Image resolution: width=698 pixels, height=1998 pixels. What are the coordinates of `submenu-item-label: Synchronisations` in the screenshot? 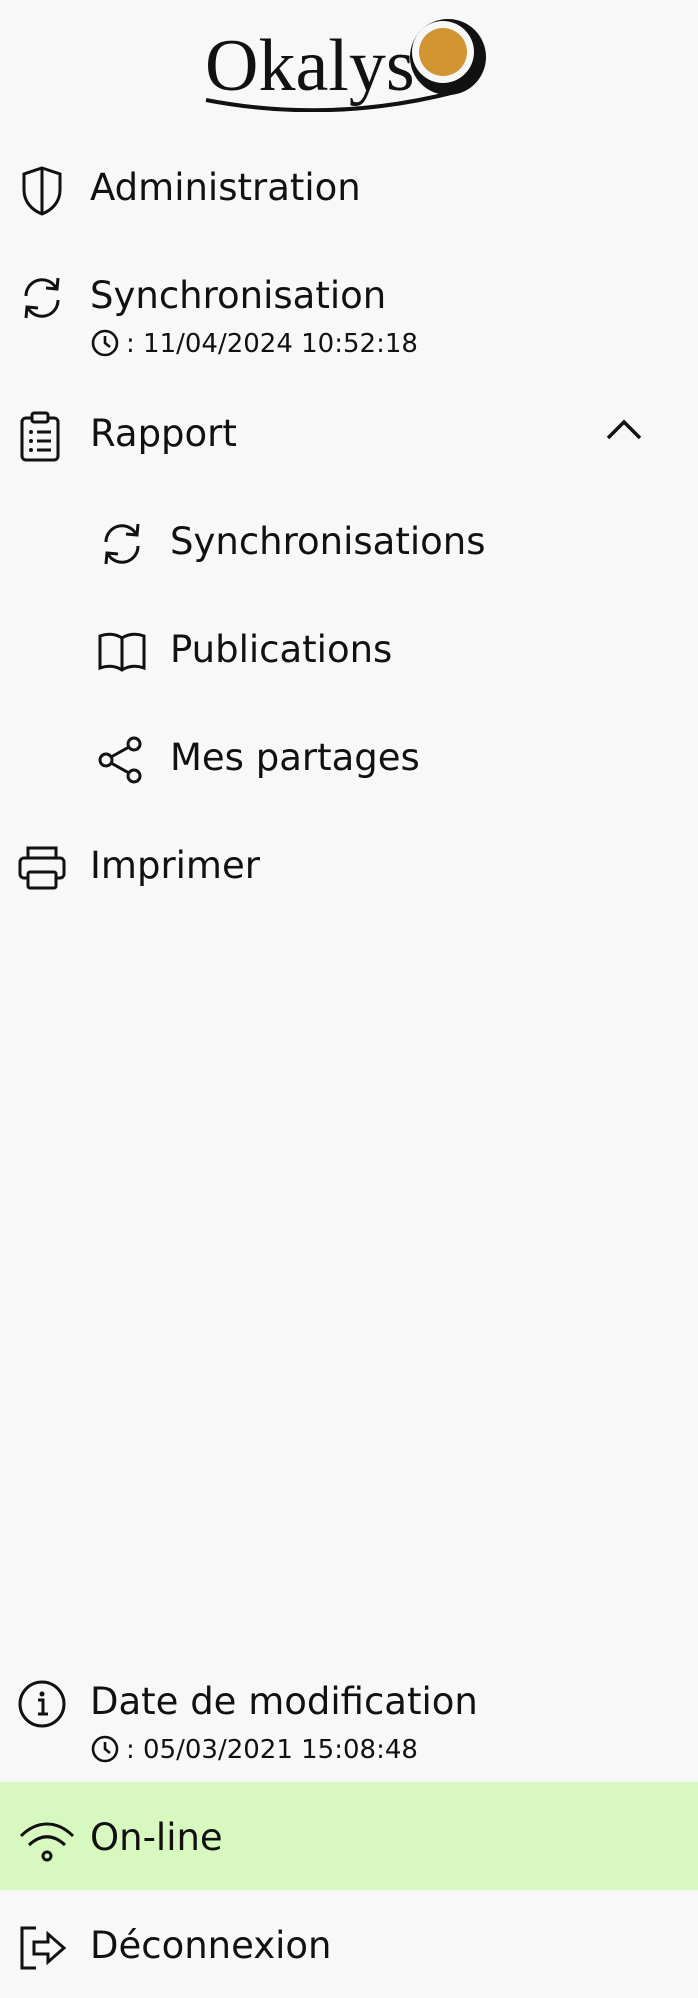 It's located at (328, 541).